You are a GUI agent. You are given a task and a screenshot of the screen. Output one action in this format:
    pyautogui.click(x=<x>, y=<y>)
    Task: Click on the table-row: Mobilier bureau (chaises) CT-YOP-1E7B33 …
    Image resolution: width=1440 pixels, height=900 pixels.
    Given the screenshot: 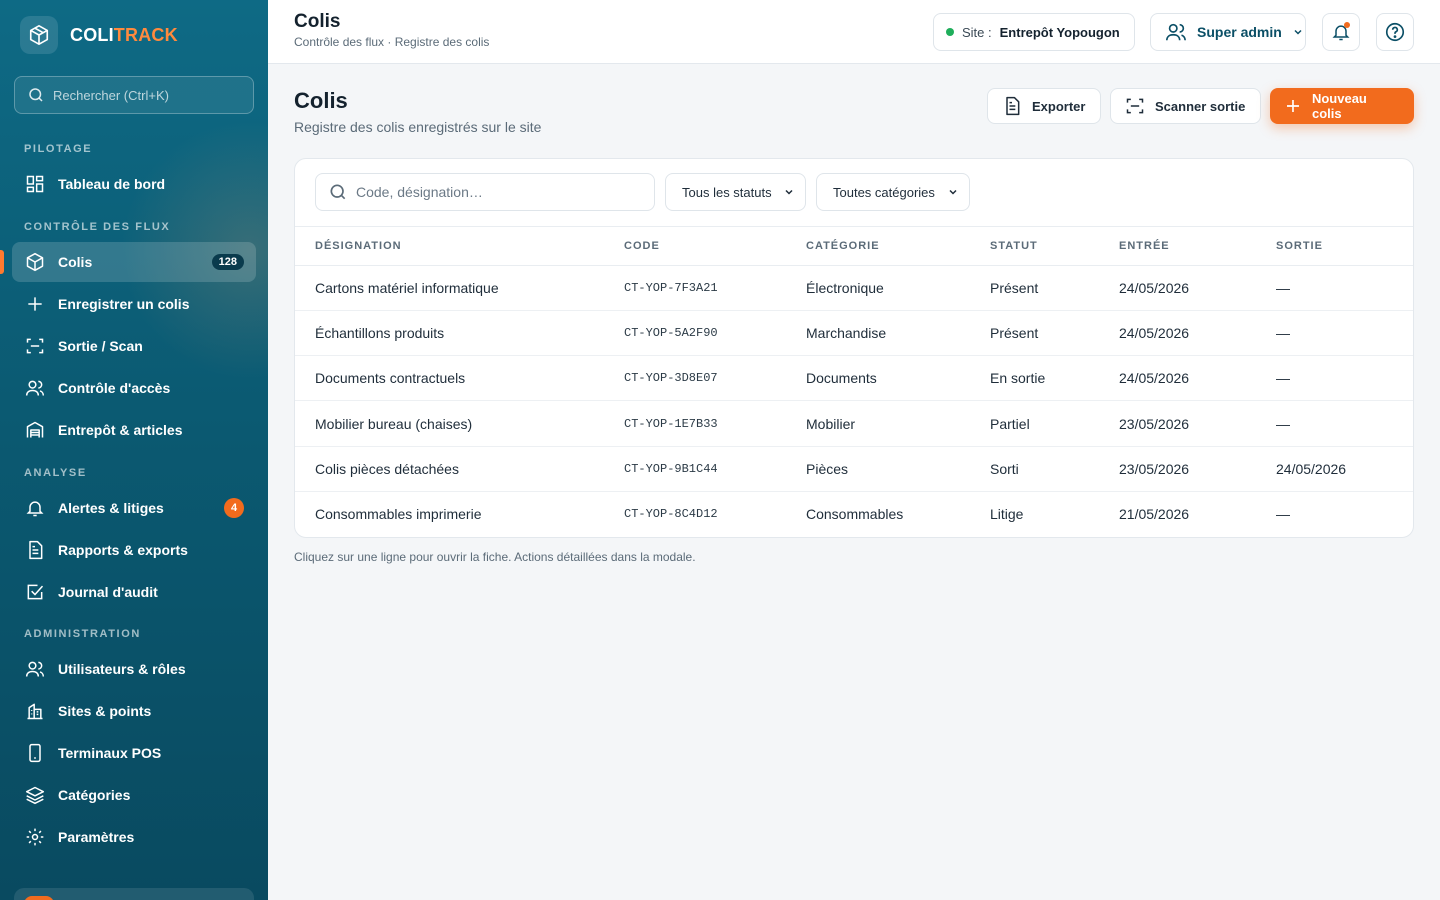 What is the action you would take?
    pyautogui.click(x=854, y=424)
    